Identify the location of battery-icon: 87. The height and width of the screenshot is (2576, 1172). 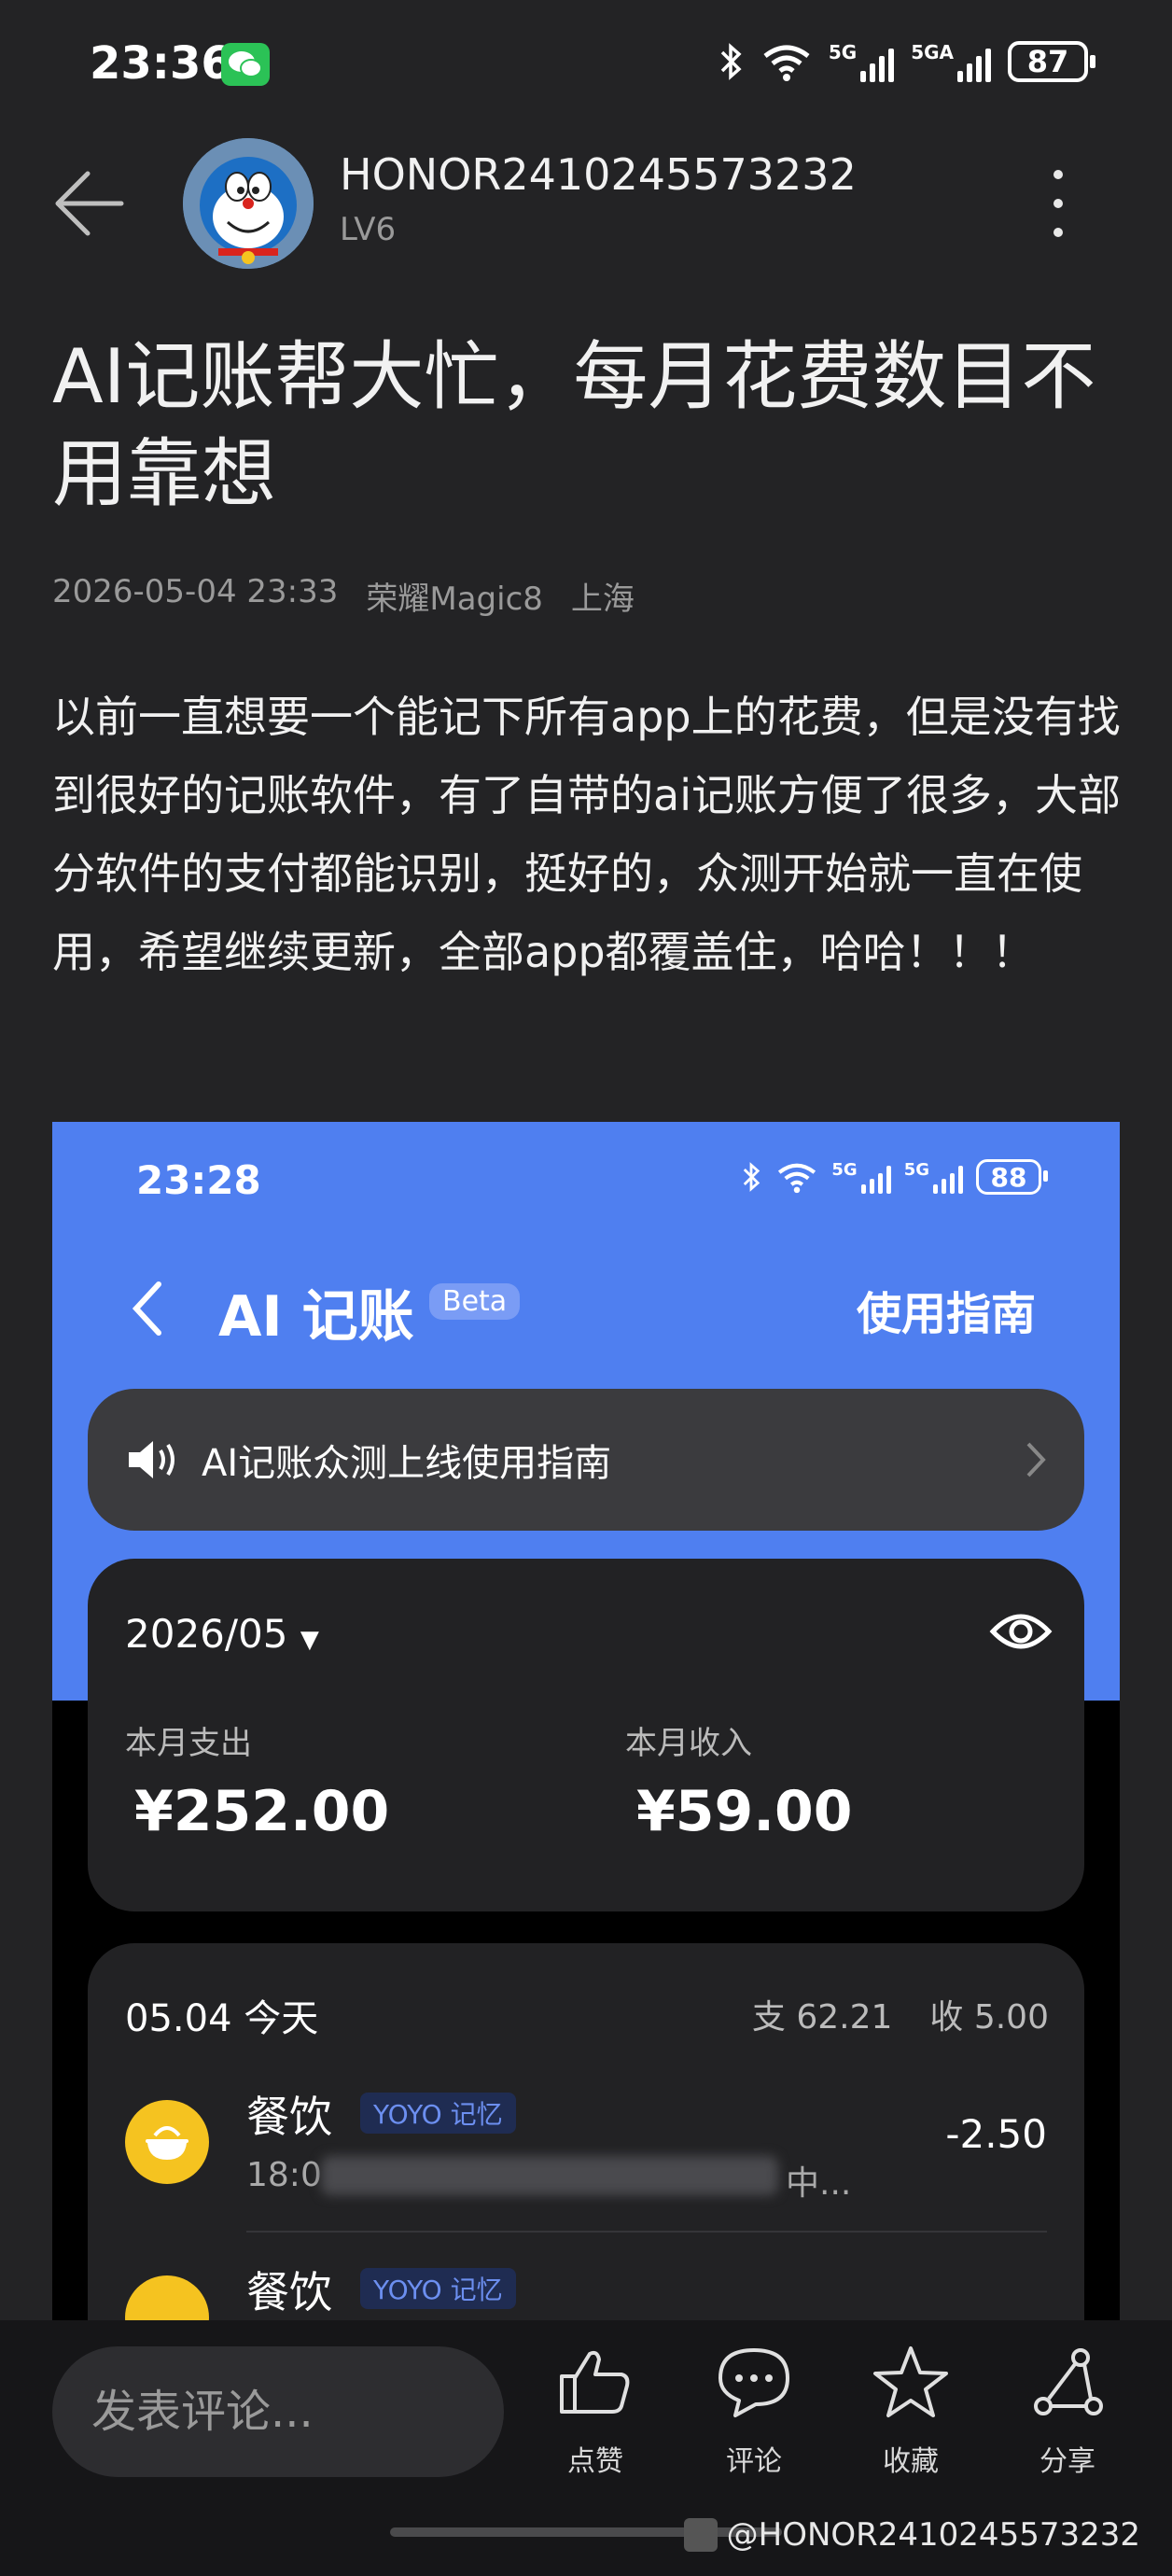
(1051, 61).